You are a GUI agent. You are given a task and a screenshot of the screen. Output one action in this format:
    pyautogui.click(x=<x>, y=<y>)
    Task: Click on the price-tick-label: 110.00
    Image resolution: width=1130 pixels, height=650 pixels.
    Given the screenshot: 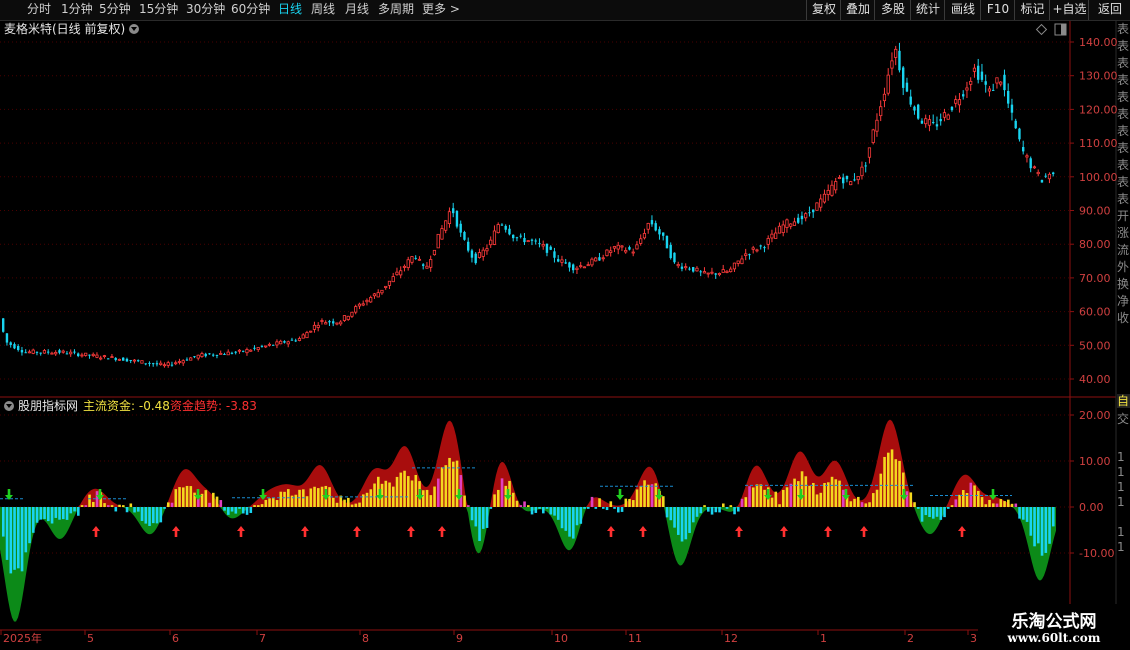 What is the action you would take?
    pyautogui.click(x=1098, y=143)
    